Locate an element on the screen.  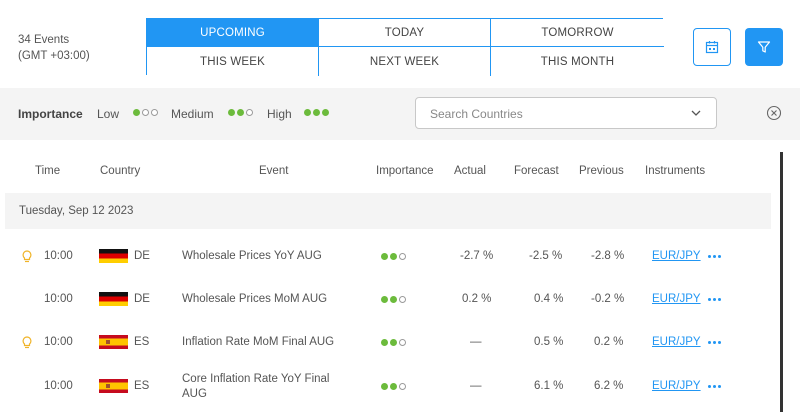
actual-value: -2.7 % is located at coordinates (477, 256).